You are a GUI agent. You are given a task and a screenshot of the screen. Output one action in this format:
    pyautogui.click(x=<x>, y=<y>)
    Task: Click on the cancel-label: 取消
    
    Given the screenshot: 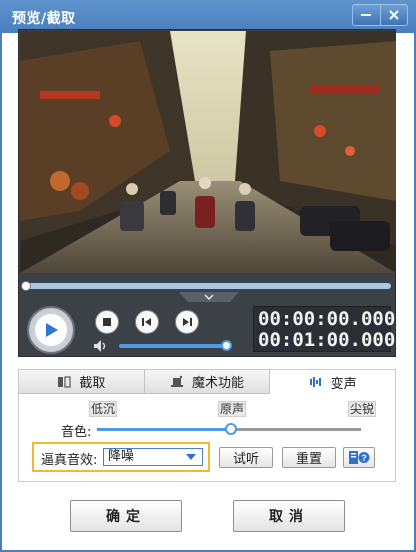 What is the action you would take?
    pyautogui.click(x=289, y=517)
    